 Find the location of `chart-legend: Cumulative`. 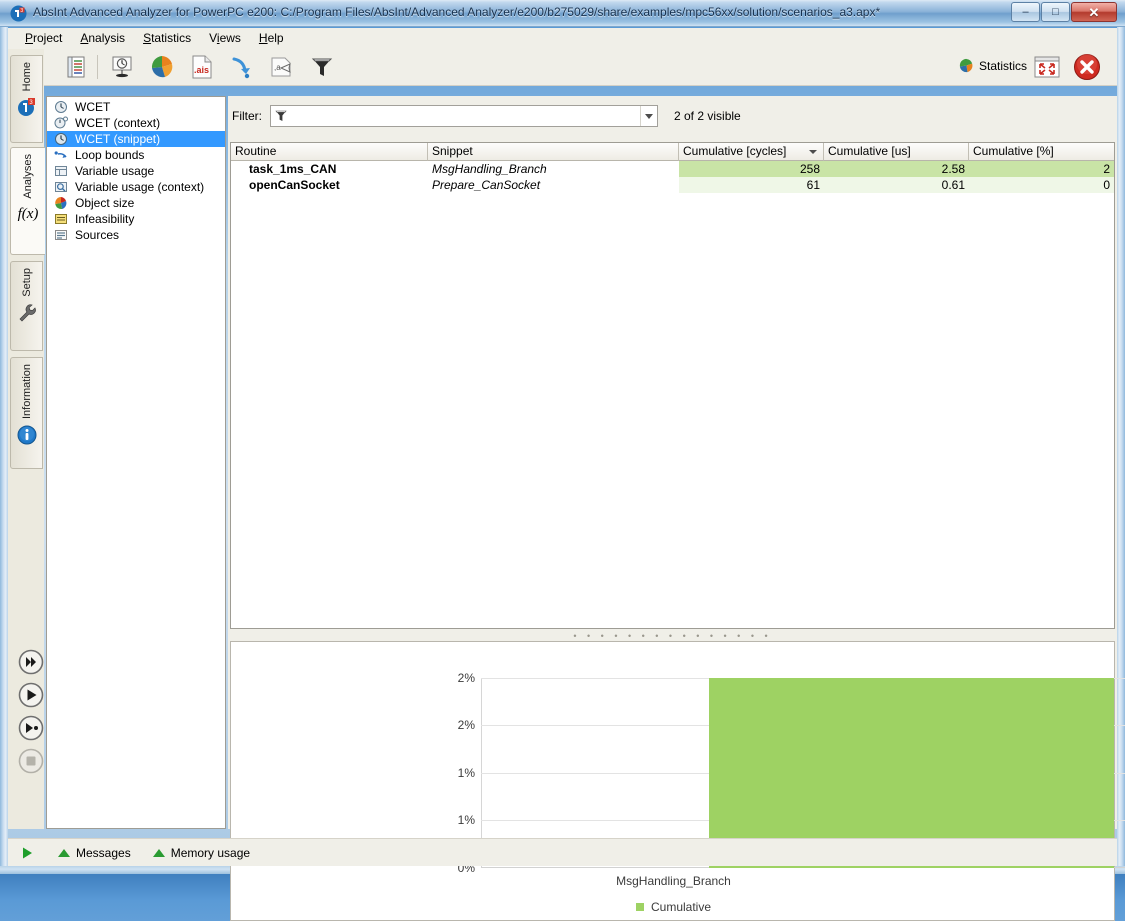

chart-legend: Cumulative is located at coordinates (673, 907).